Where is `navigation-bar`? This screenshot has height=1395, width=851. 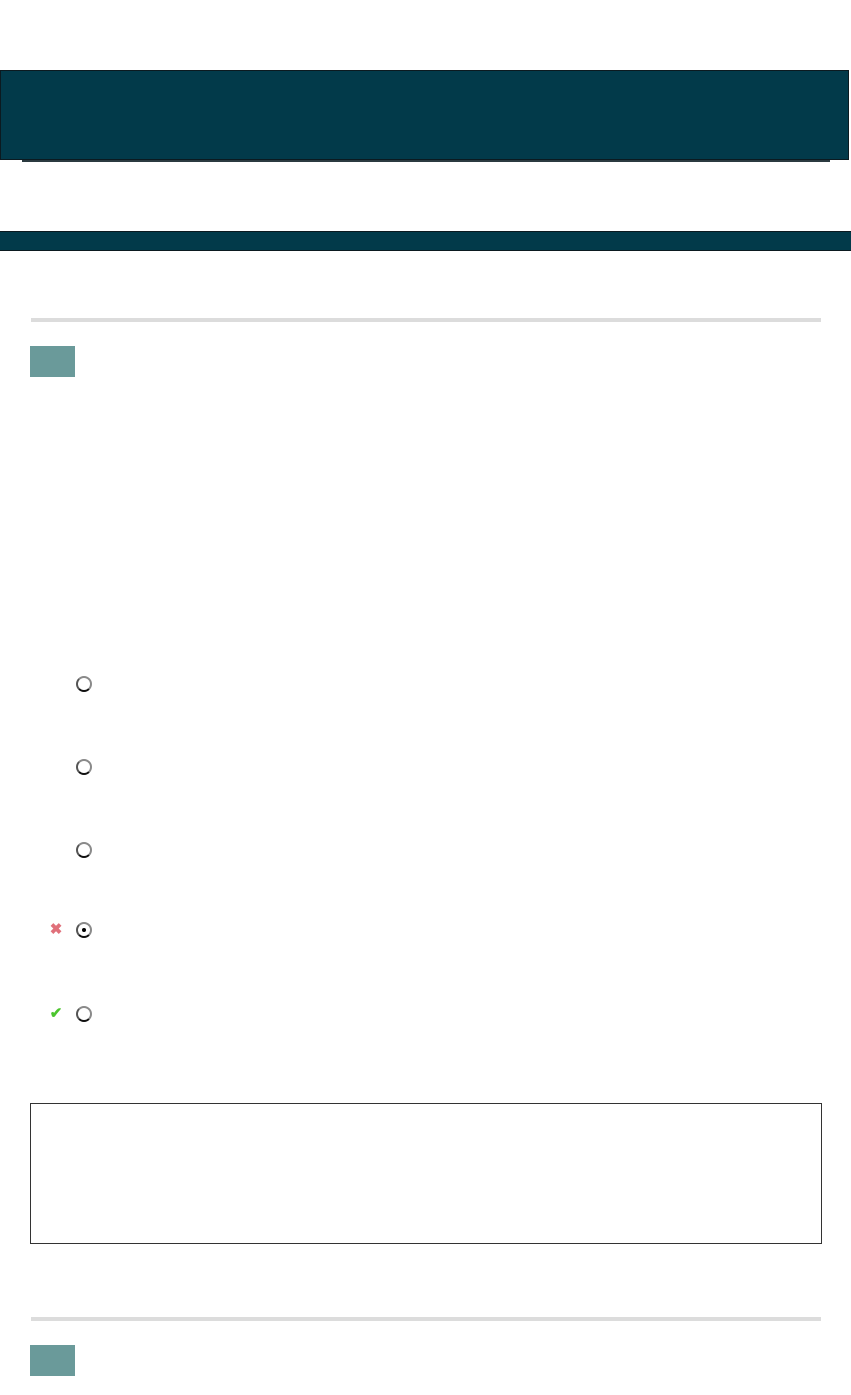 navigation-bar is located at coordinates (425, 241).